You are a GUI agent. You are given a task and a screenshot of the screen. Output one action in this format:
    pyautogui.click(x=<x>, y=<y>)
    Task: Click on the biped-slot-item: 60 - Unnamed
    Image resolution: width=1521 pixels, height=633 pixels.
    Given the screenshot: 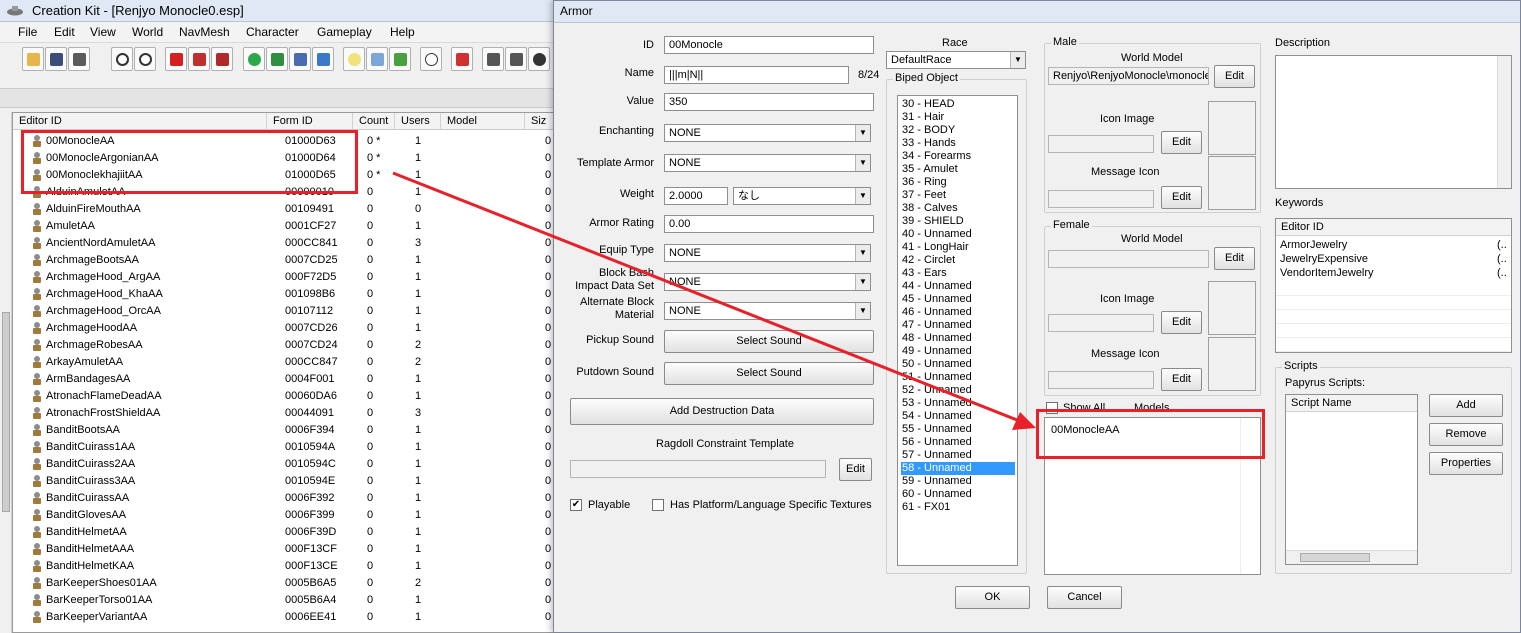 What is the action you would take?
    pyautogui.click(x=958, y=494)
    